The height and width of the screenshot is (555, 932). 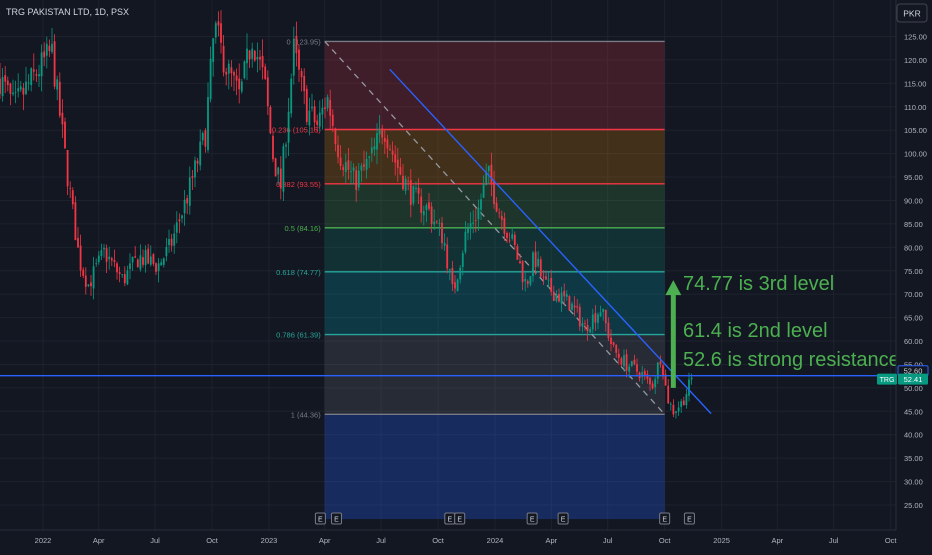 I want to click on fib-band-0.618, so click(x=494, y=303).